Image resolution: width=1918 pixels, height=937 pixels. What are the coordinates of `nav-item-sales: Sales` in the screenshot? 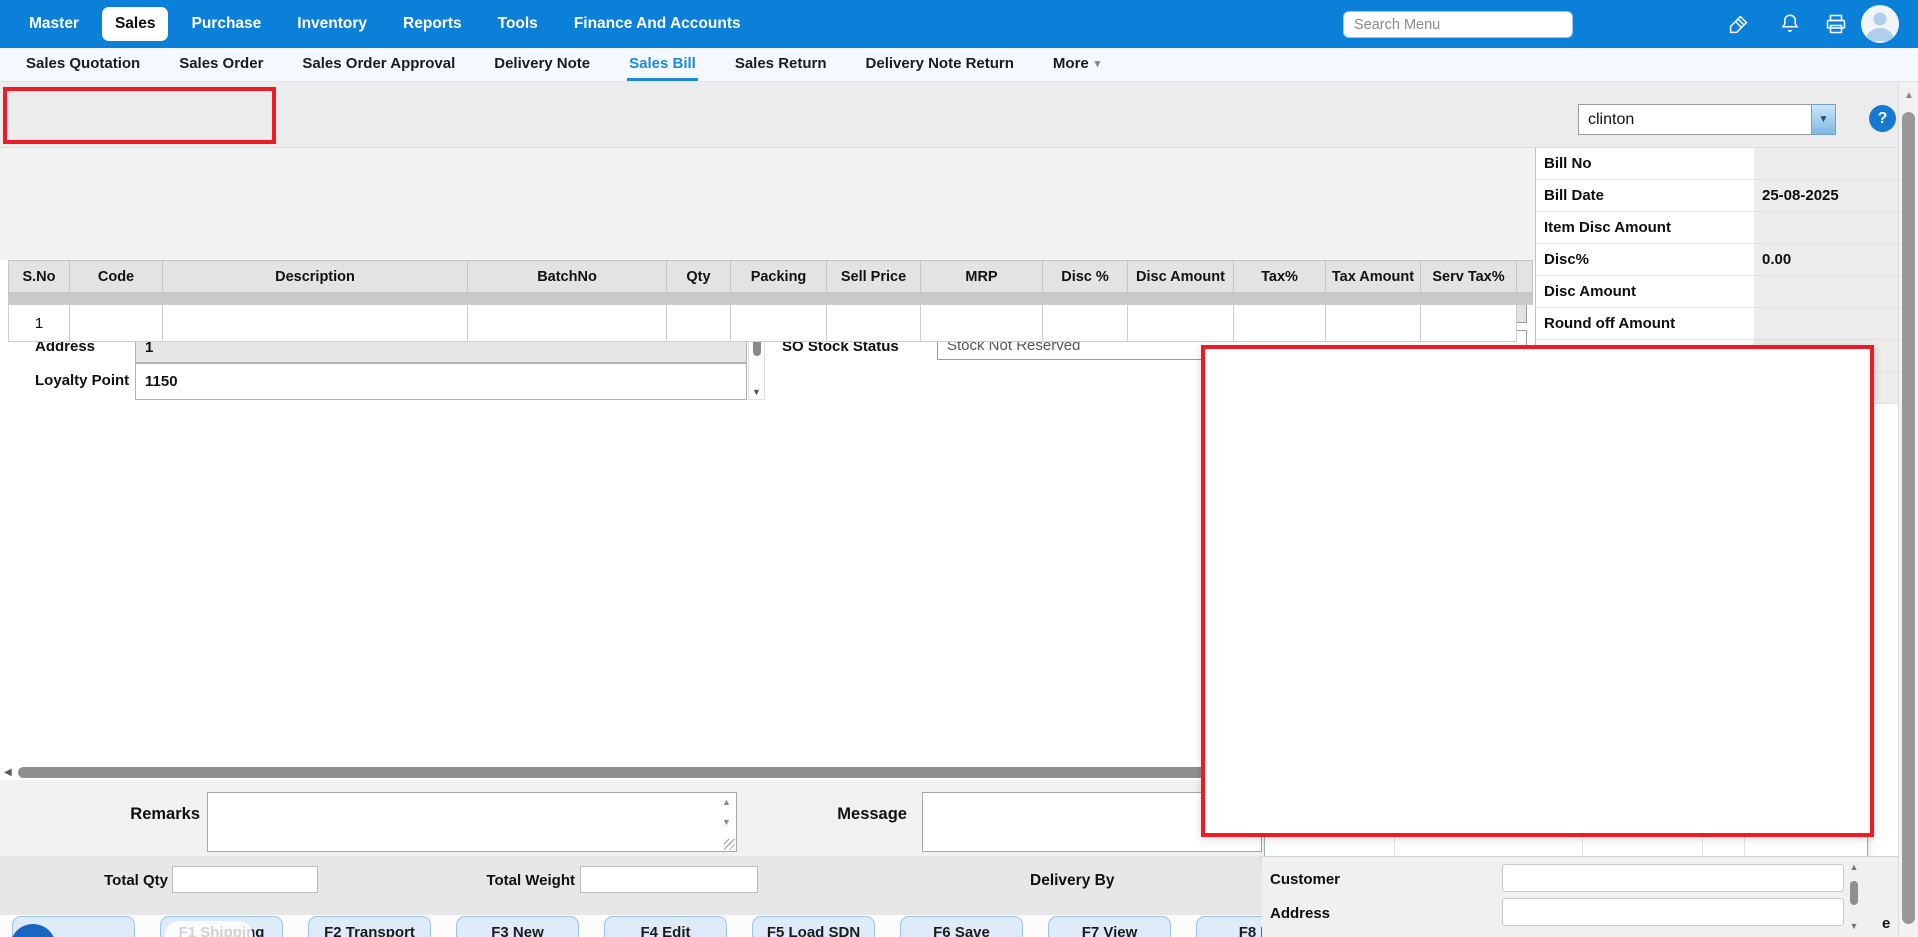 It's located at (135, 24).